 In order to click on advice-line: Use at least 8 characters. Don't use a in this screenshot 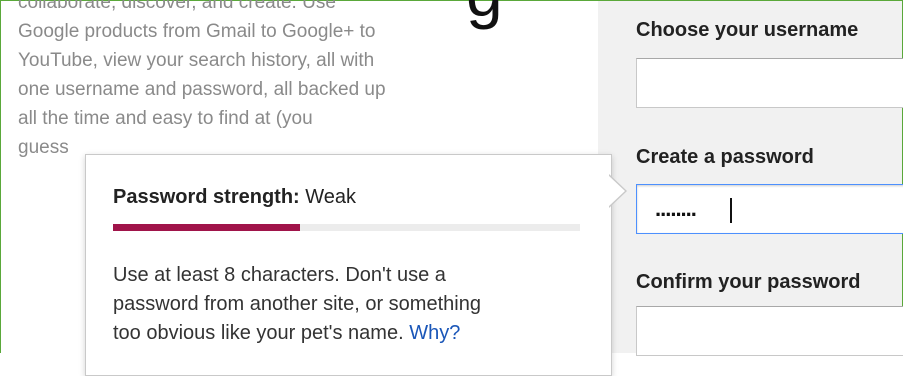, I will do `click(279, 275)`.